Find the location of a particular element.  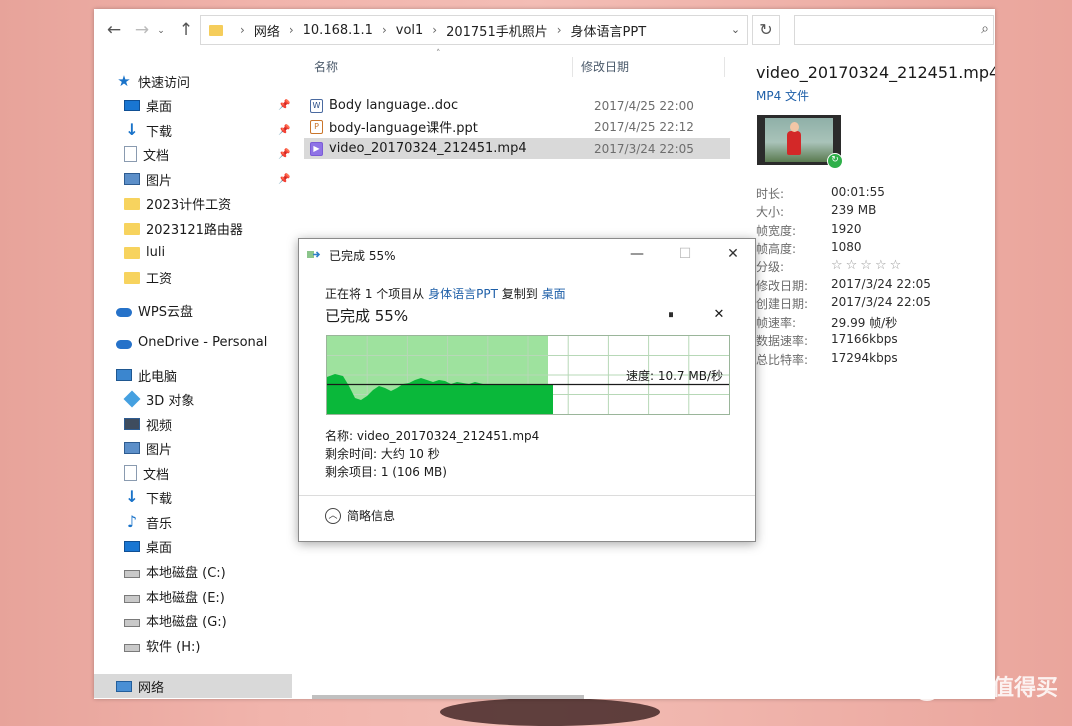

drive-icon is located at coordinates (132, 573).